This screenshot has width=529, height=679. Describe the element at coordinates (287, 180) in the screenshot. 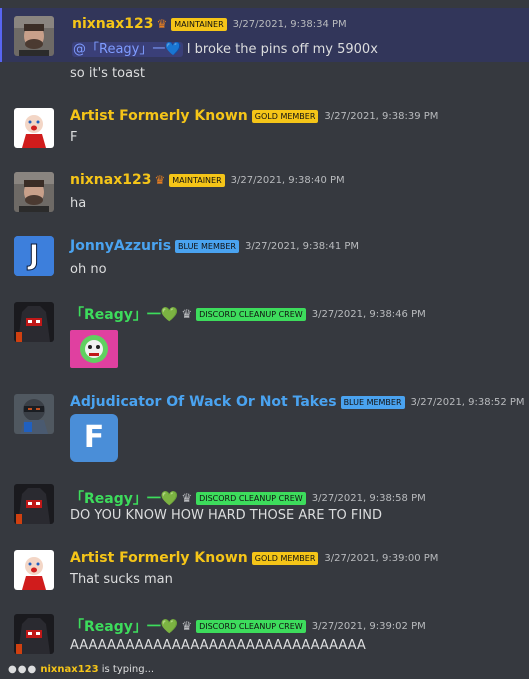

I see `timestamp: 3/27/2021, 9:38:40 PM` at that location.